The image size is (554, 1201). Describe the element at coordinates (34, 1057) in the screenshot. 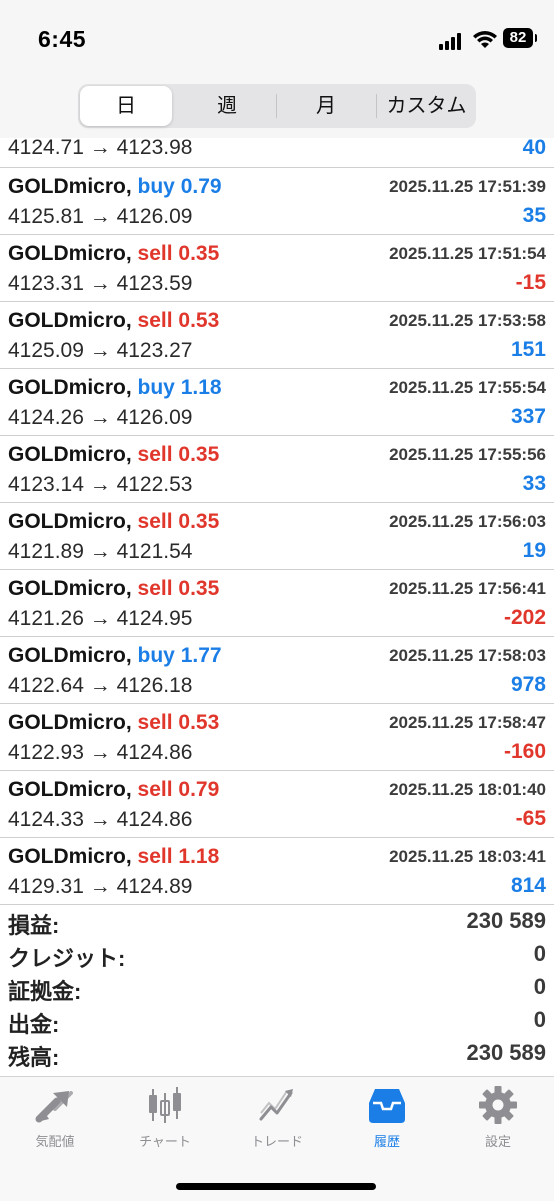

I see `summary-label: 残高:` at that location.